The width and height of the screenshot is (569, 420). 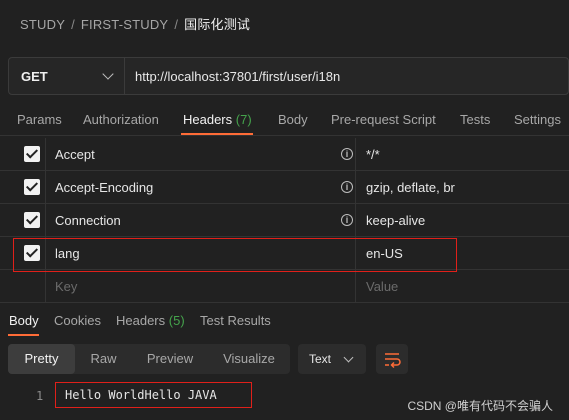 I want to click on method-label: GET, so click(x=34, y=76).